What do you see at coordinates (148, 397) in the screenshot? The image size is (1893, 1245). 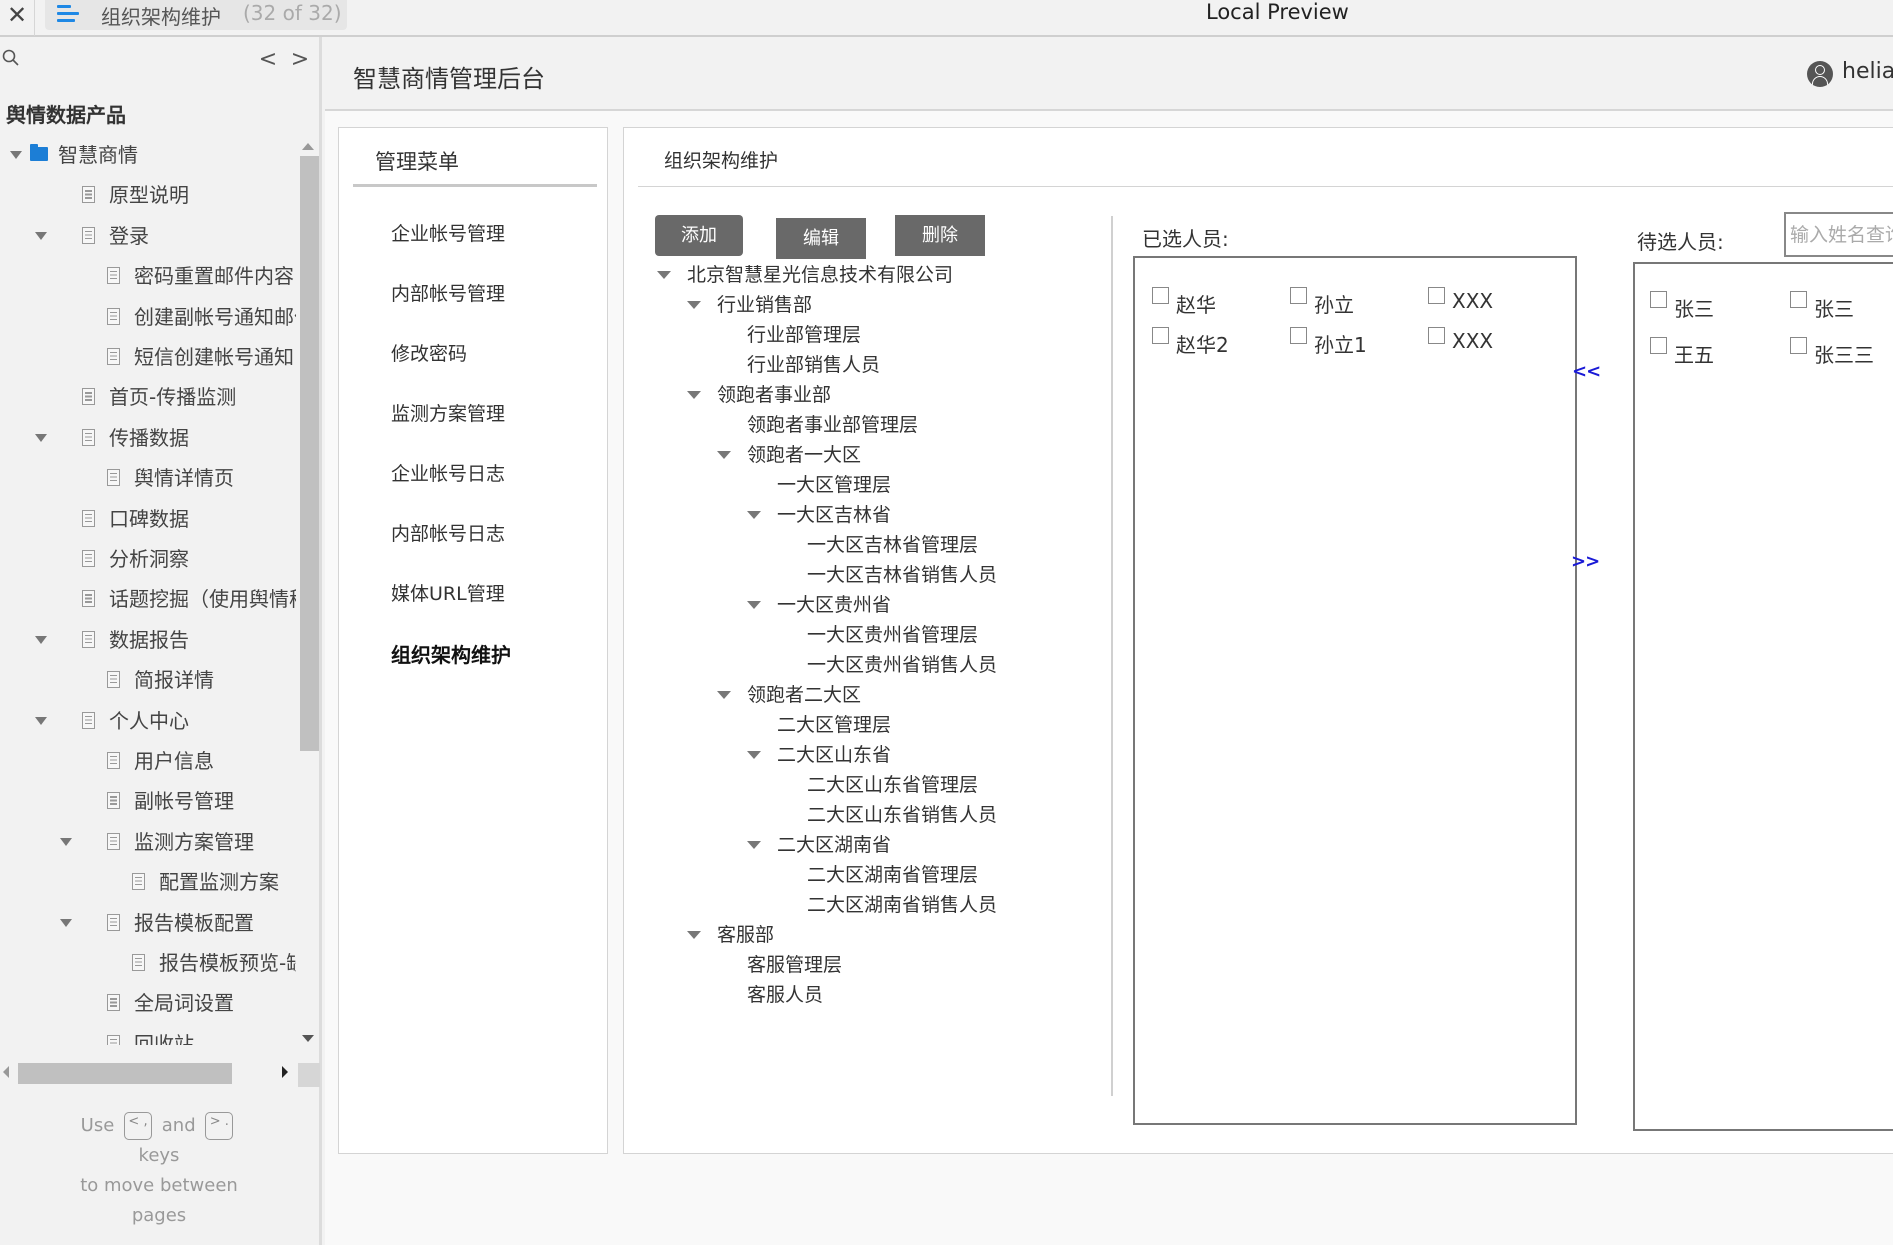 I see `sidebar-item: 首页-传播监测` at bounding box center [148, 397].